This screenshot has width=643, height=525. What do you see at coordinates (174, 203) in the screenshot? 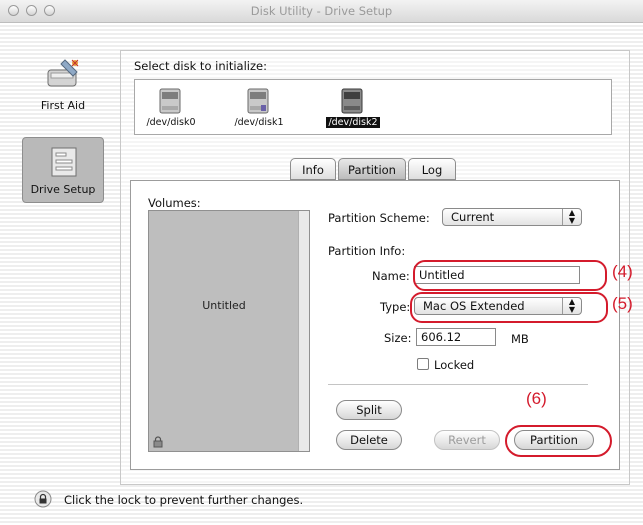
I see `volumes-label: Volumes:` at bounding box center [174, 203].